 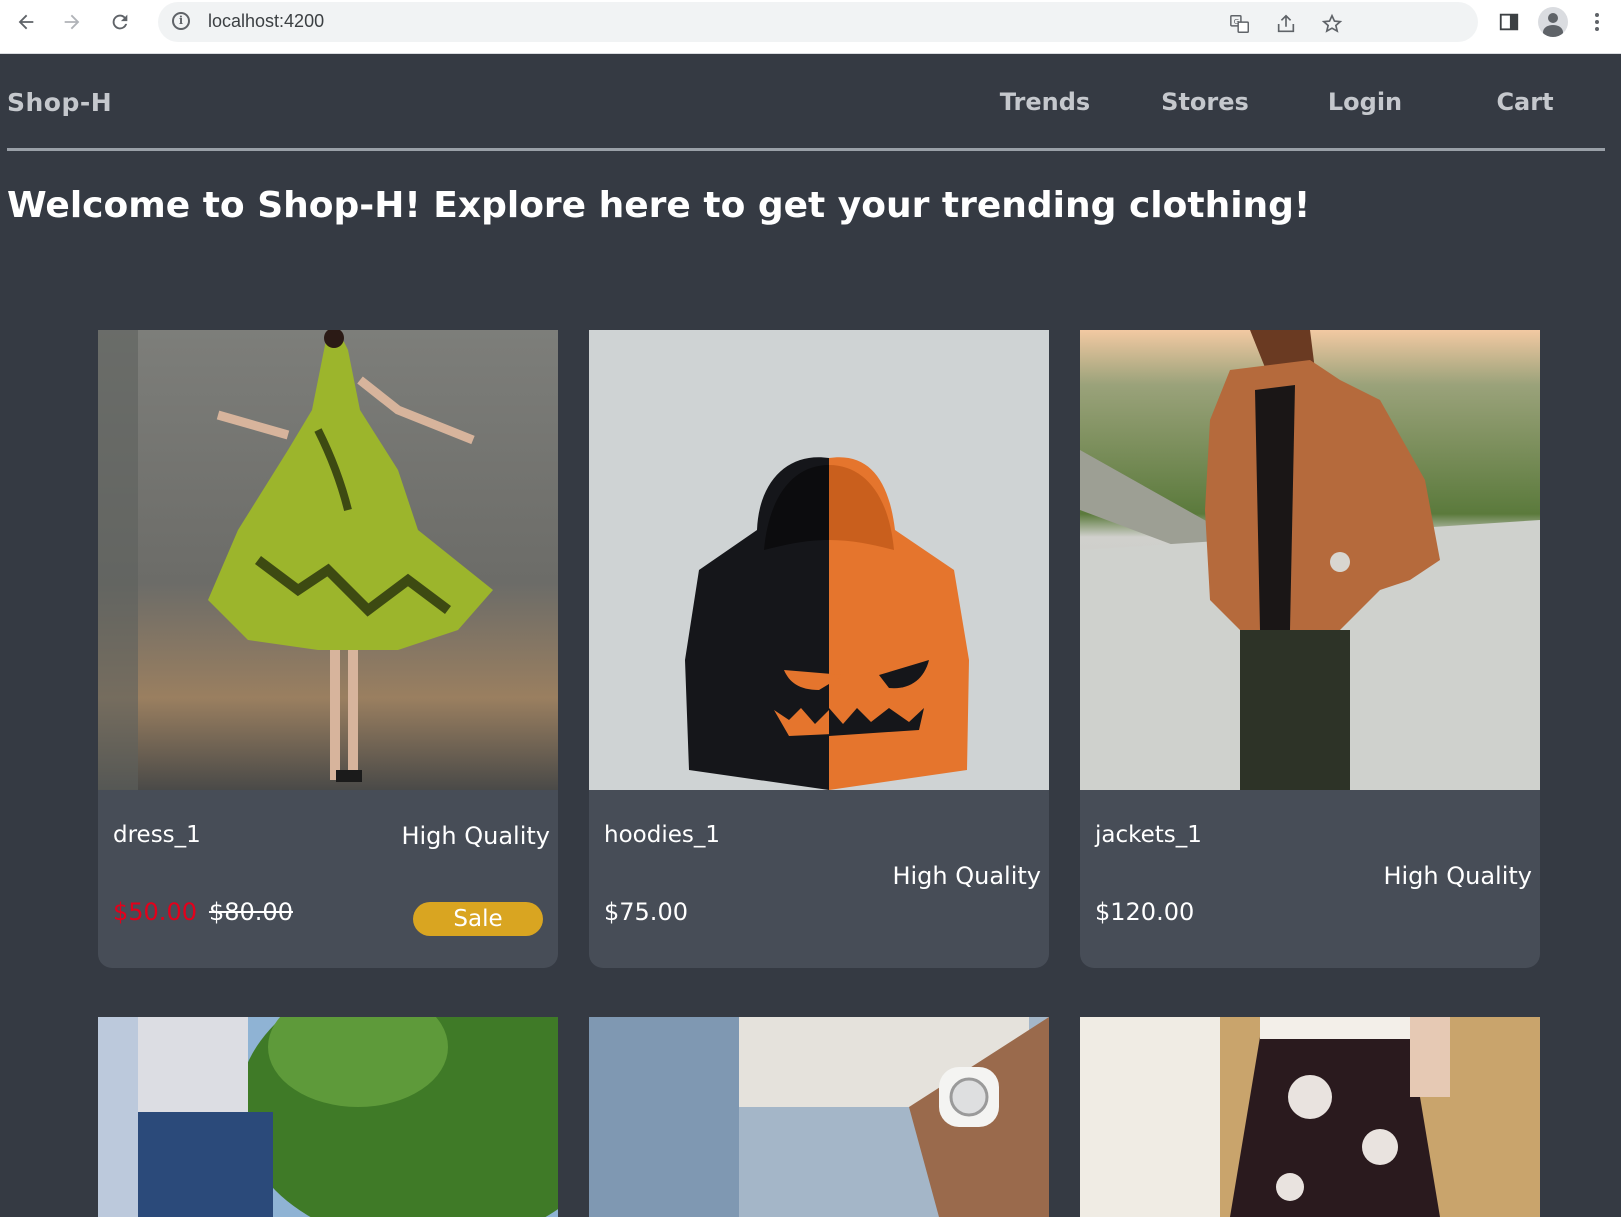 What do you see at coordinates (266, 21) in the screenshot?
I see `url-text: localhost:4200` at bounding box center [266, 21].